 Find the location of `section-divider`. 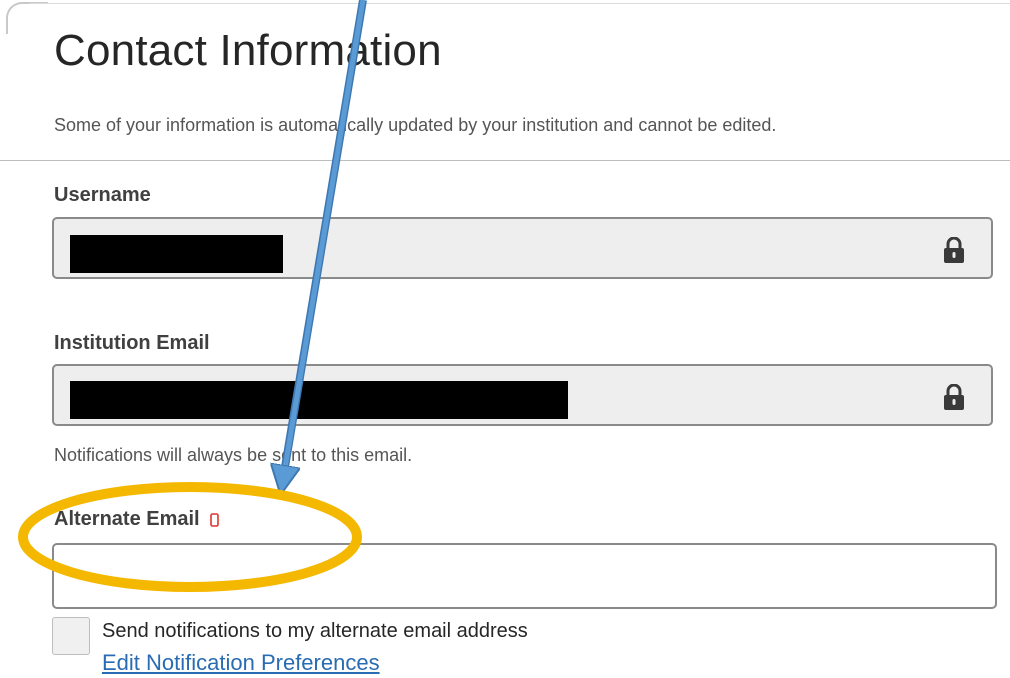

section-divider is located at coordinates (505, 160).